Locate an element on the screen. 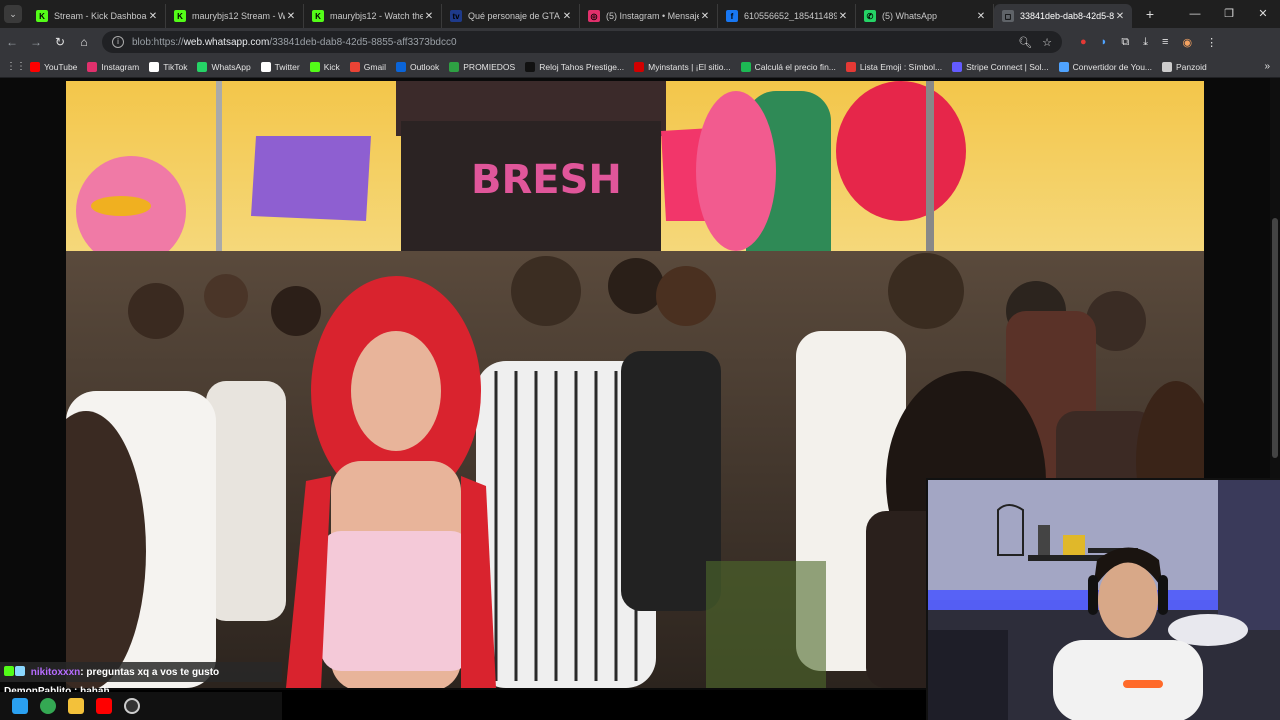 Image resolution: width=1280 pixels, height=720 pixels. menu-kebab-icon: ⋮ is located at coordinates (1211, 42).